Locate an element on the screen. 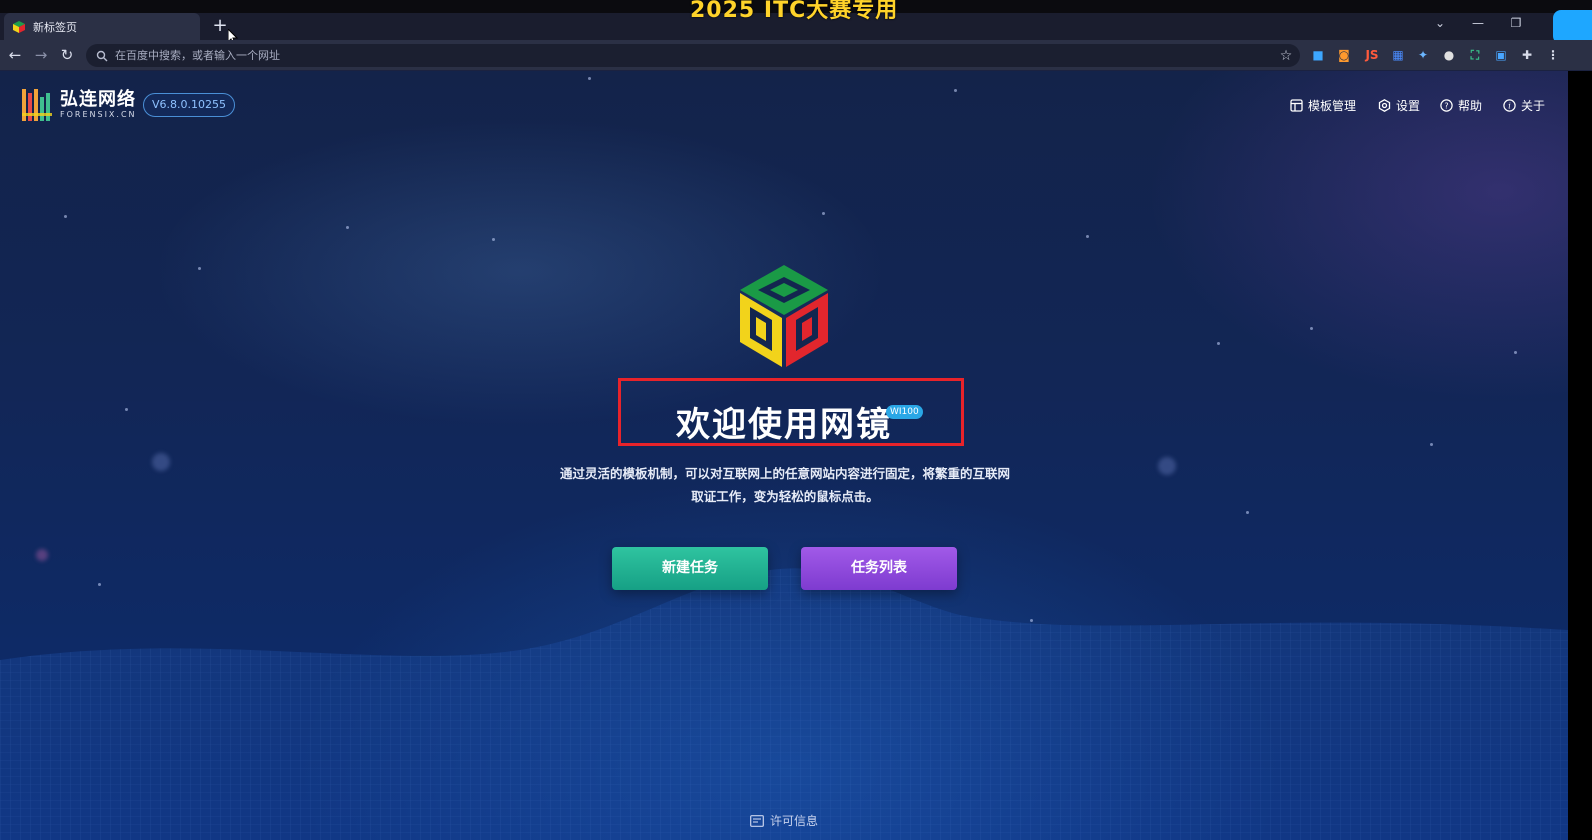 The image size is (1592, 840). nav-about: i 关于 is located at coordinates (1524, 105).